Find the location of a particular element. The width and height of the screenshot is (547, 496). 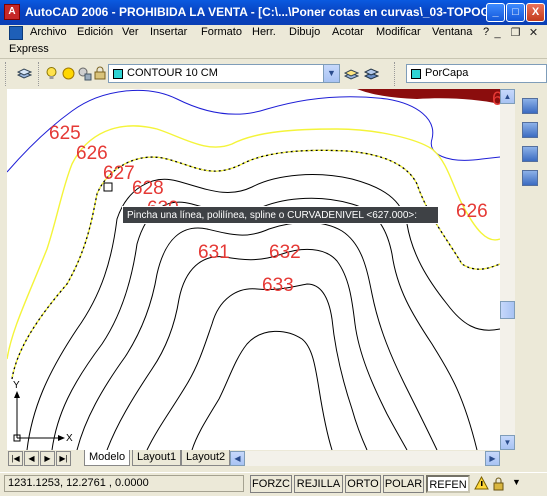

tab-layout1: Layout1 is located at coordinates (157, 458).